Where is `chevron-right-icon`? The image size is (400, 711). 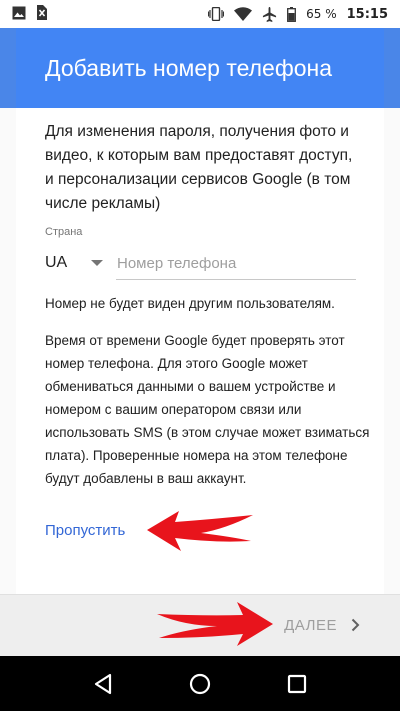
chevron-right-icon is located at coordinates (355, 625).